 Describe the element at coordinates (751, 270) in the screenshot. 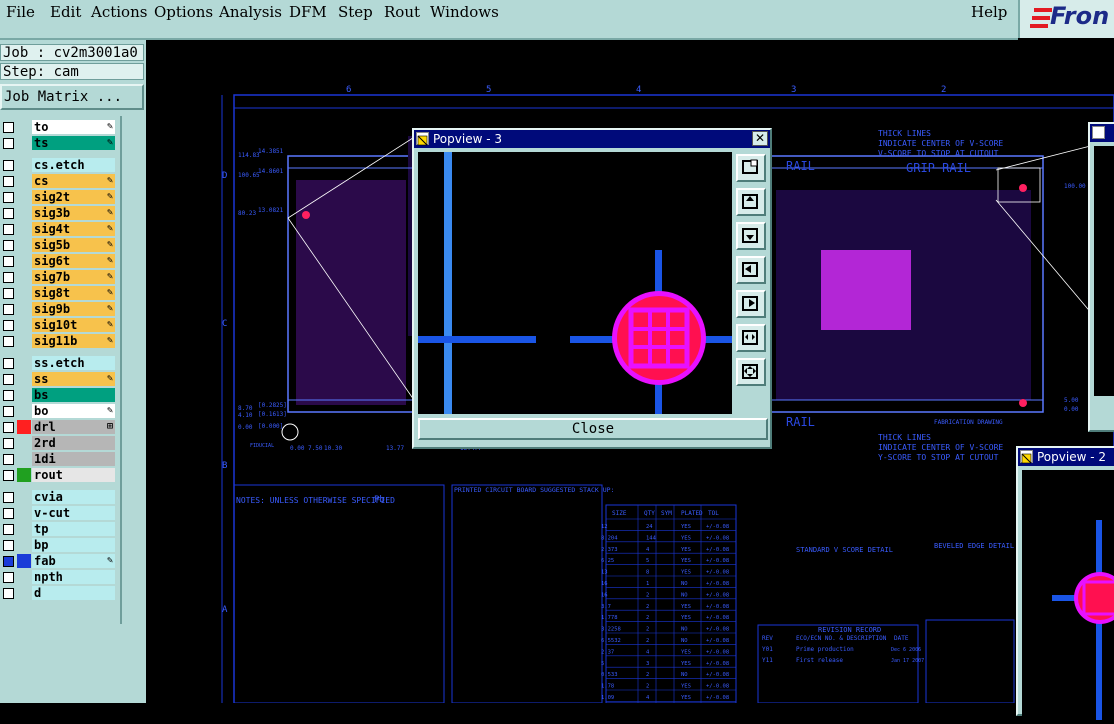

I see `pan-left-icon` at that location.